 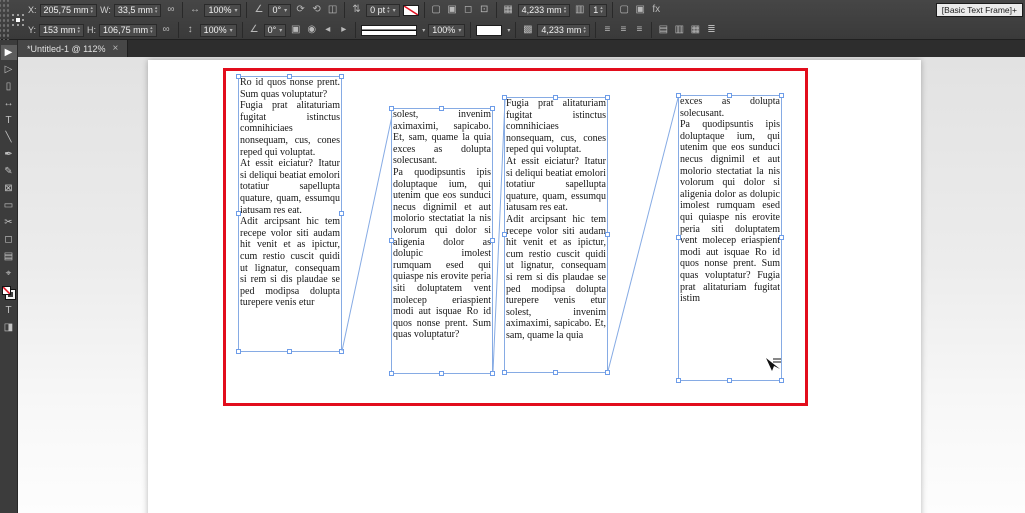 What do you see at coordinates (137, 10) in the screenshot?
I see `w-field: 33,5 mm ▴ ▾` at bounding box center [137, 10].